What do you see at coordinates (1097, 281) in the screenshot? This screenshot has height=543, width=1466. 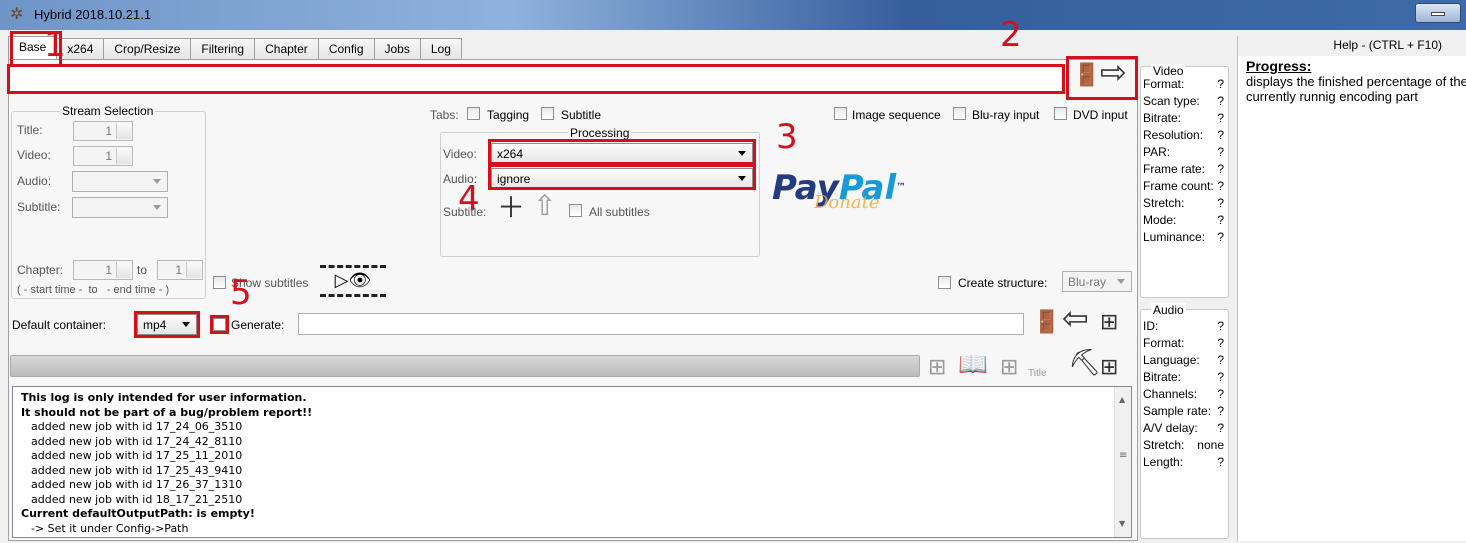 I see `structure-select: Blu-ray` at bounding box center [1097, 281].